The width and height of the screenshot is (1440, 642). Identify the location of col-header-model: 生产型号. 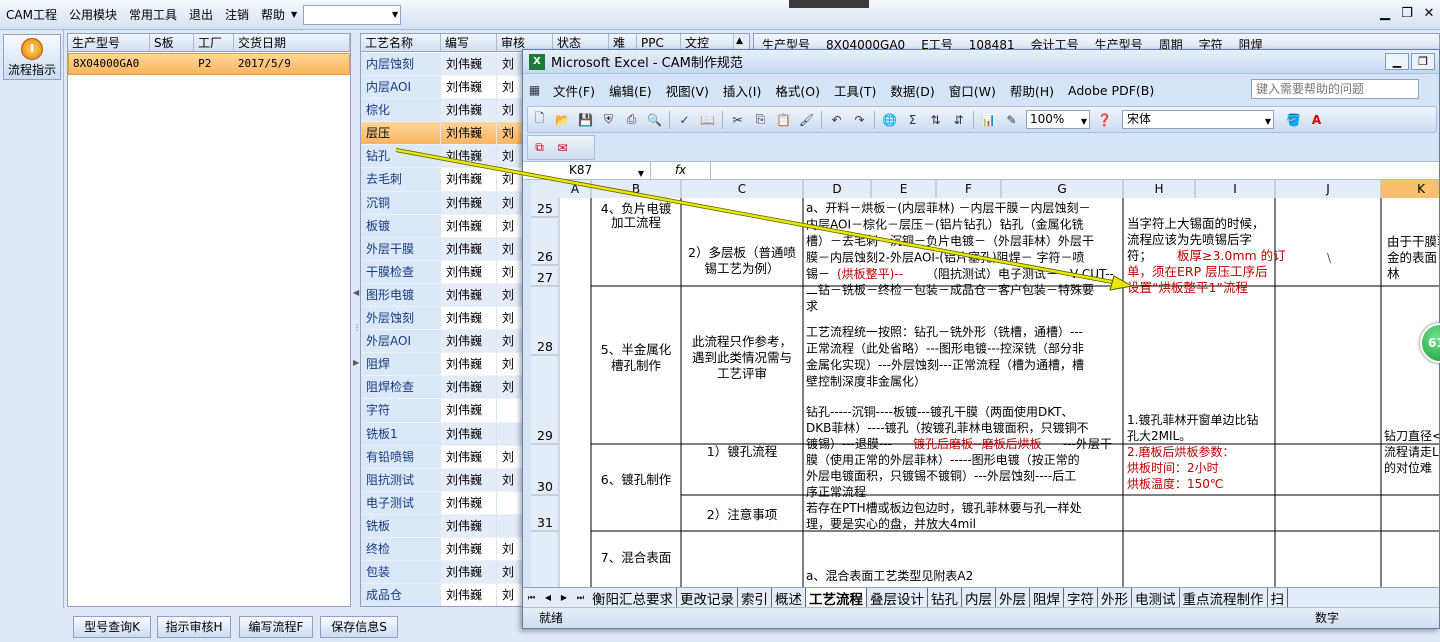
(109, 42).